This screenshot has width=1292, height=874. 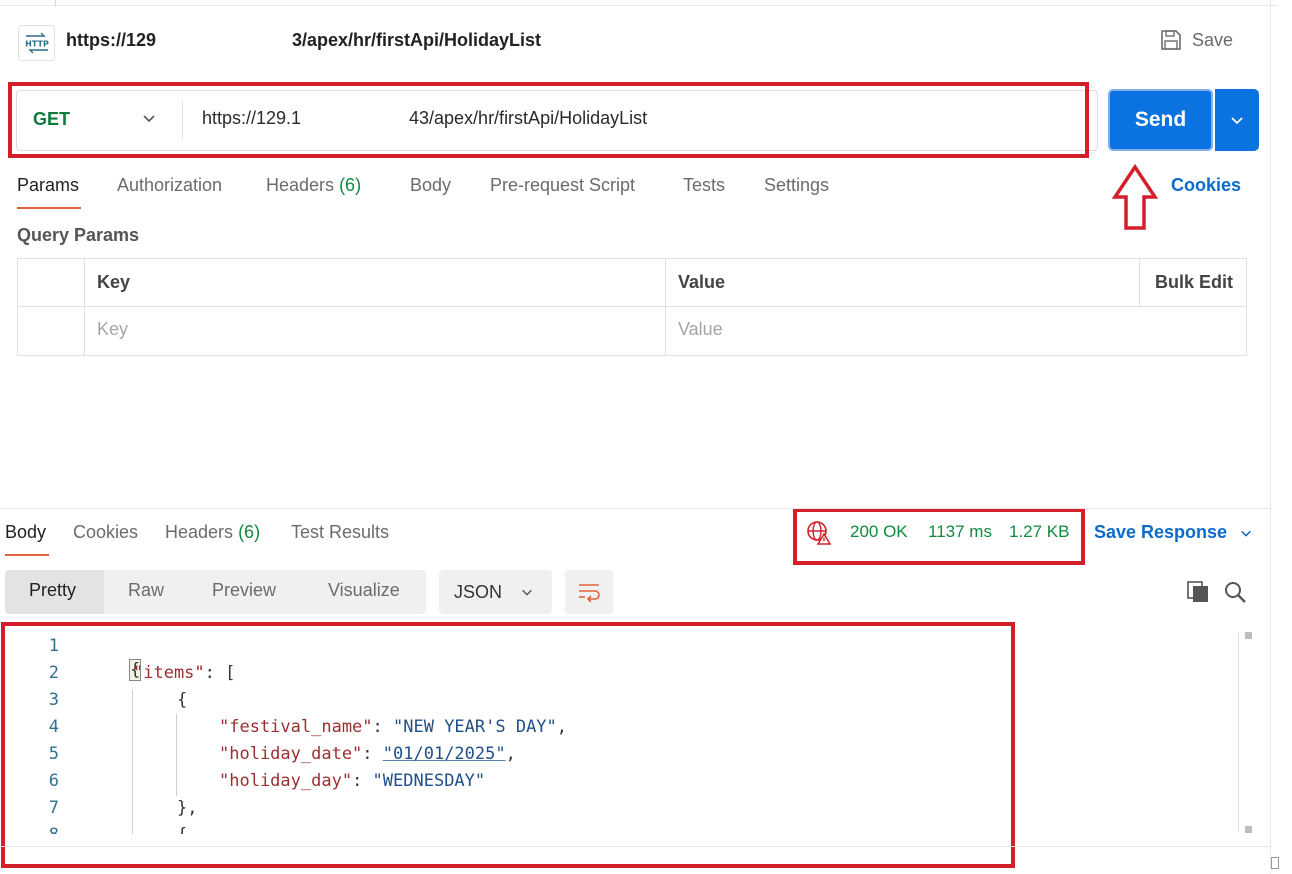 I want to click on save-response-label: Save Response, so click(x=1161, y=532).